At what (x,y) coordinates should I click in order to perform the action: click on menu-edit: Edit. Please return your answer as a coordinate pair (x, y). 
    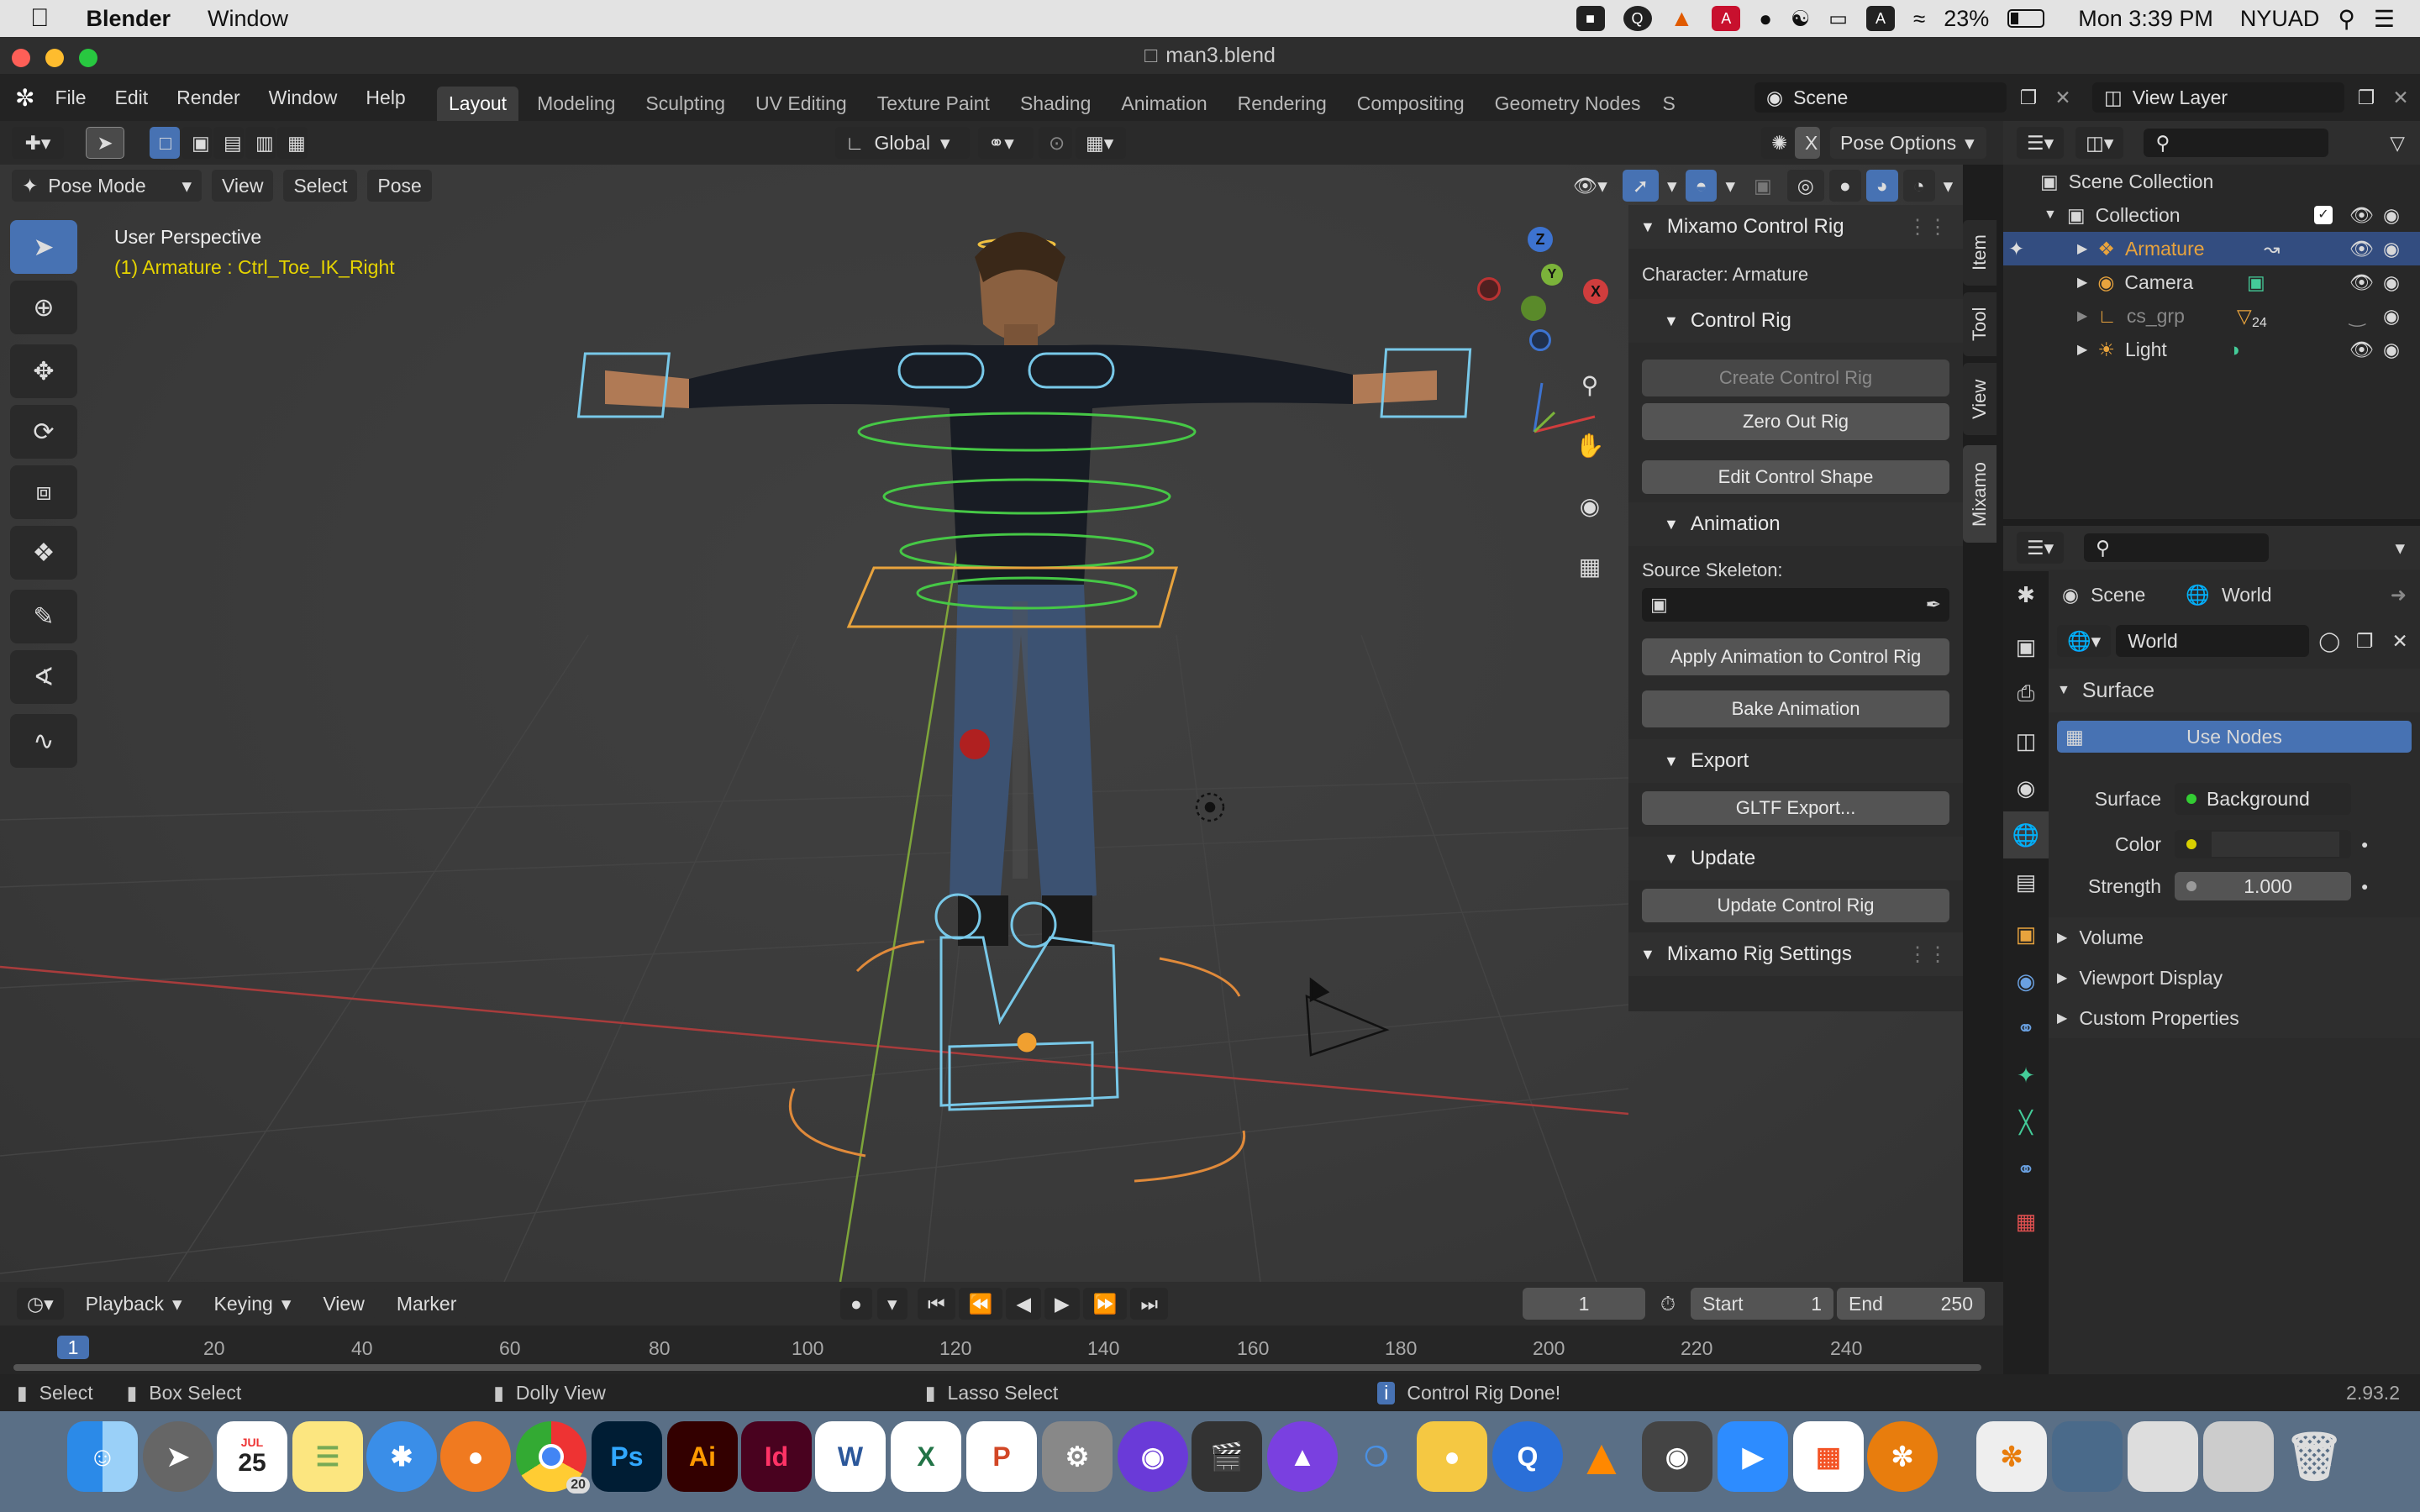
    Looking at the image, I should click on (132, 98).